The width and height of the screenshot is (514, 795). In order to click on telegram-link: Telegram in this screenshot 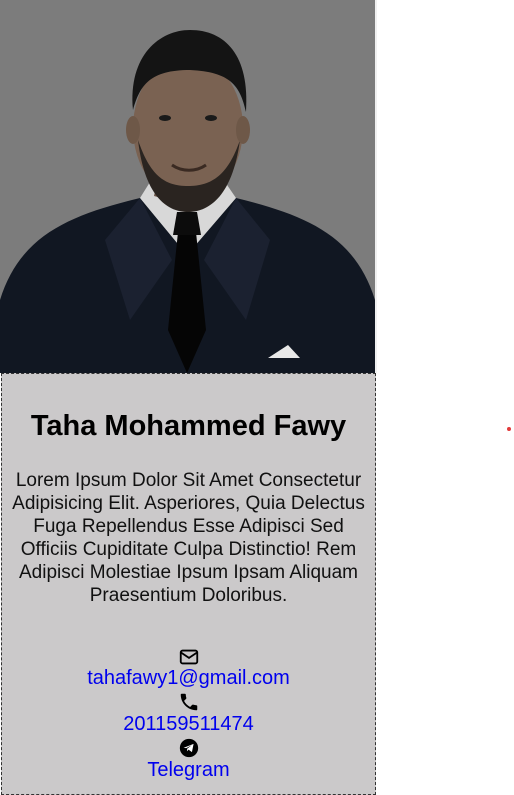, I will do `click(188, 770)`.